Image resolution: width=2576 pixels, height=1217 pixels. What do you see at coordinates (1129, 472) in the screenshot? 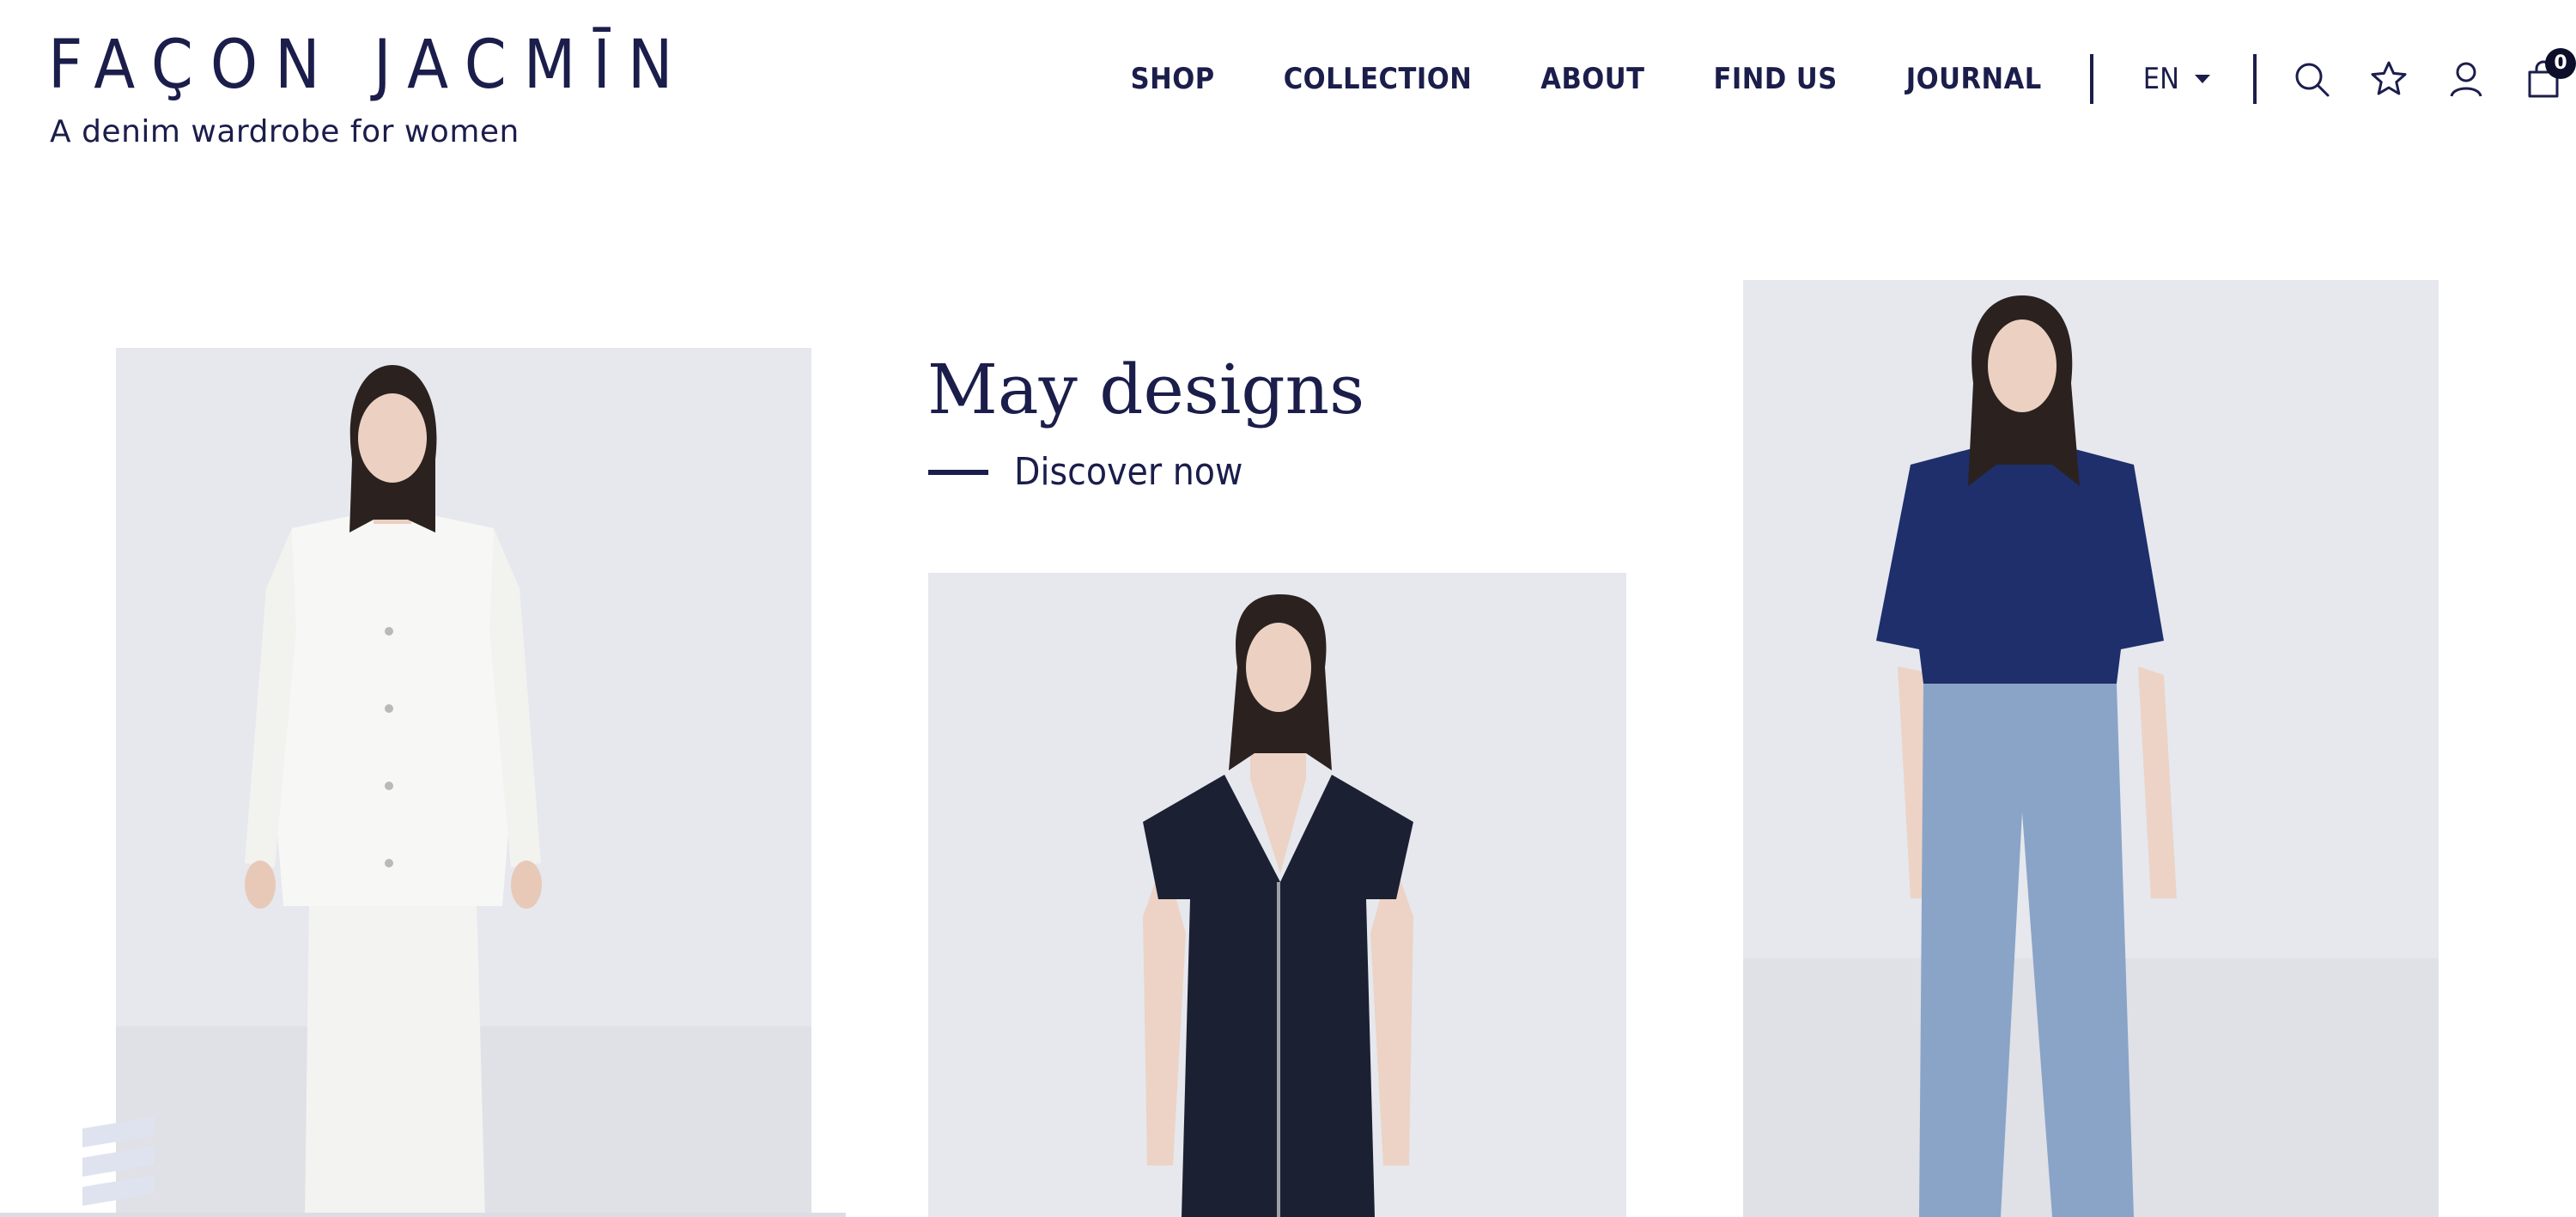
I see `discover-now-label: Discover now` at bounding box center [1129, 472].